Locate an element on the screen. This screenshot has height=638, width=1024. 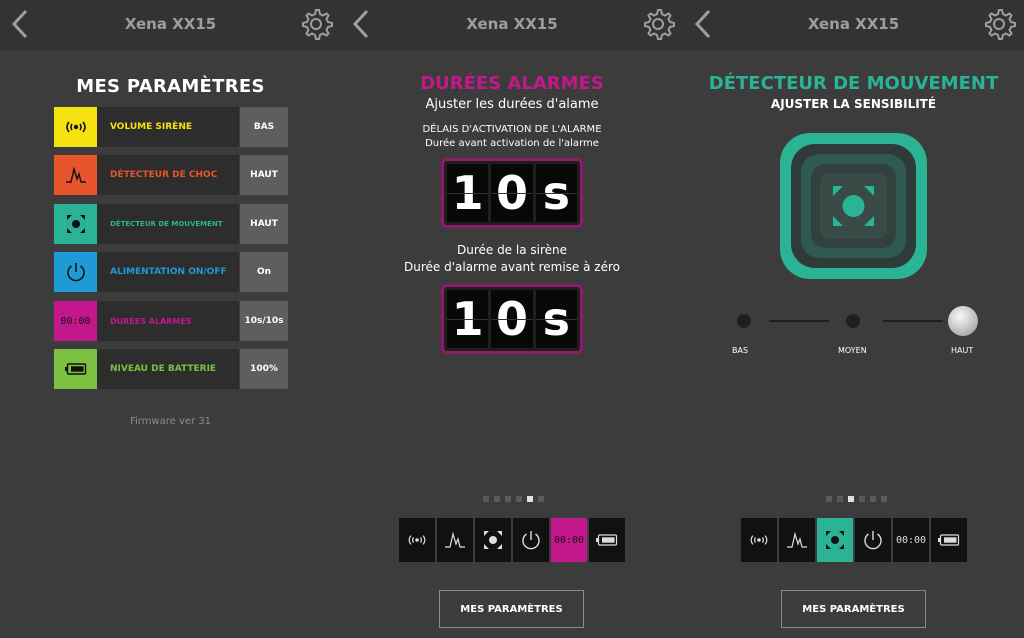
setting-row-durations: 00:00 DURÉES ALARMES 10s/10s is located at coordinates (171, 321).